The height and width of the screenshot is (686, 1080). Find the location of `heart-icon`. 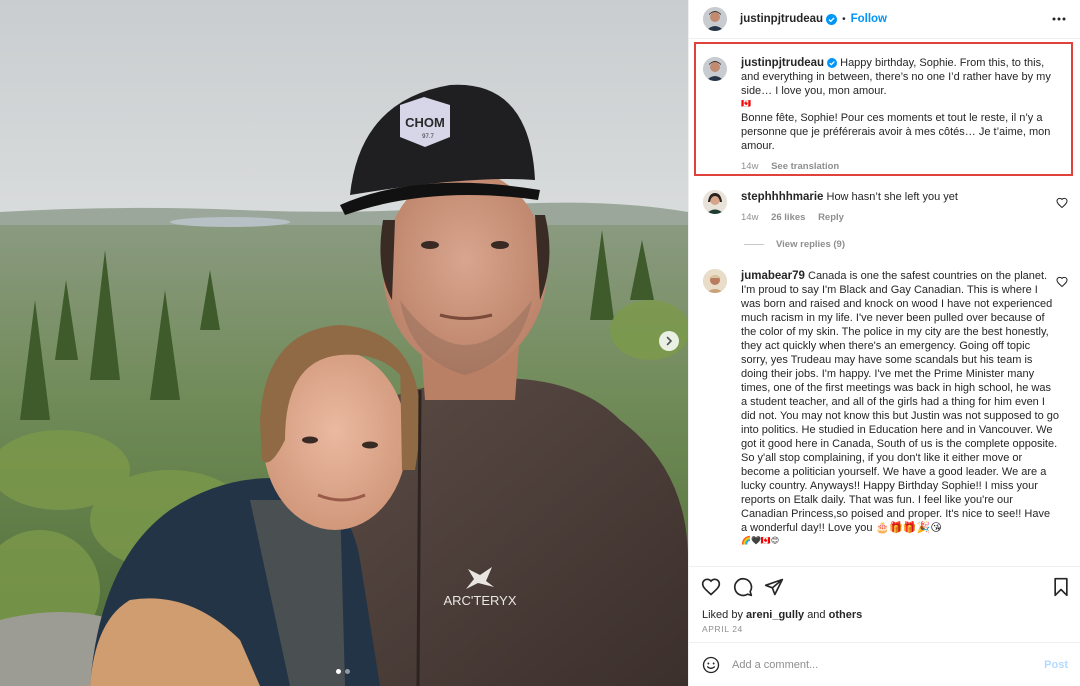

heart-icon is located at coordinates (711, 587).